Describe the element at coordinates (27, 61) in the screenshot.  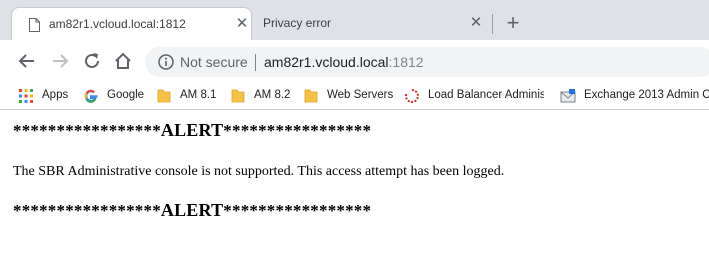
I see `back-arrow-icon` at that location.